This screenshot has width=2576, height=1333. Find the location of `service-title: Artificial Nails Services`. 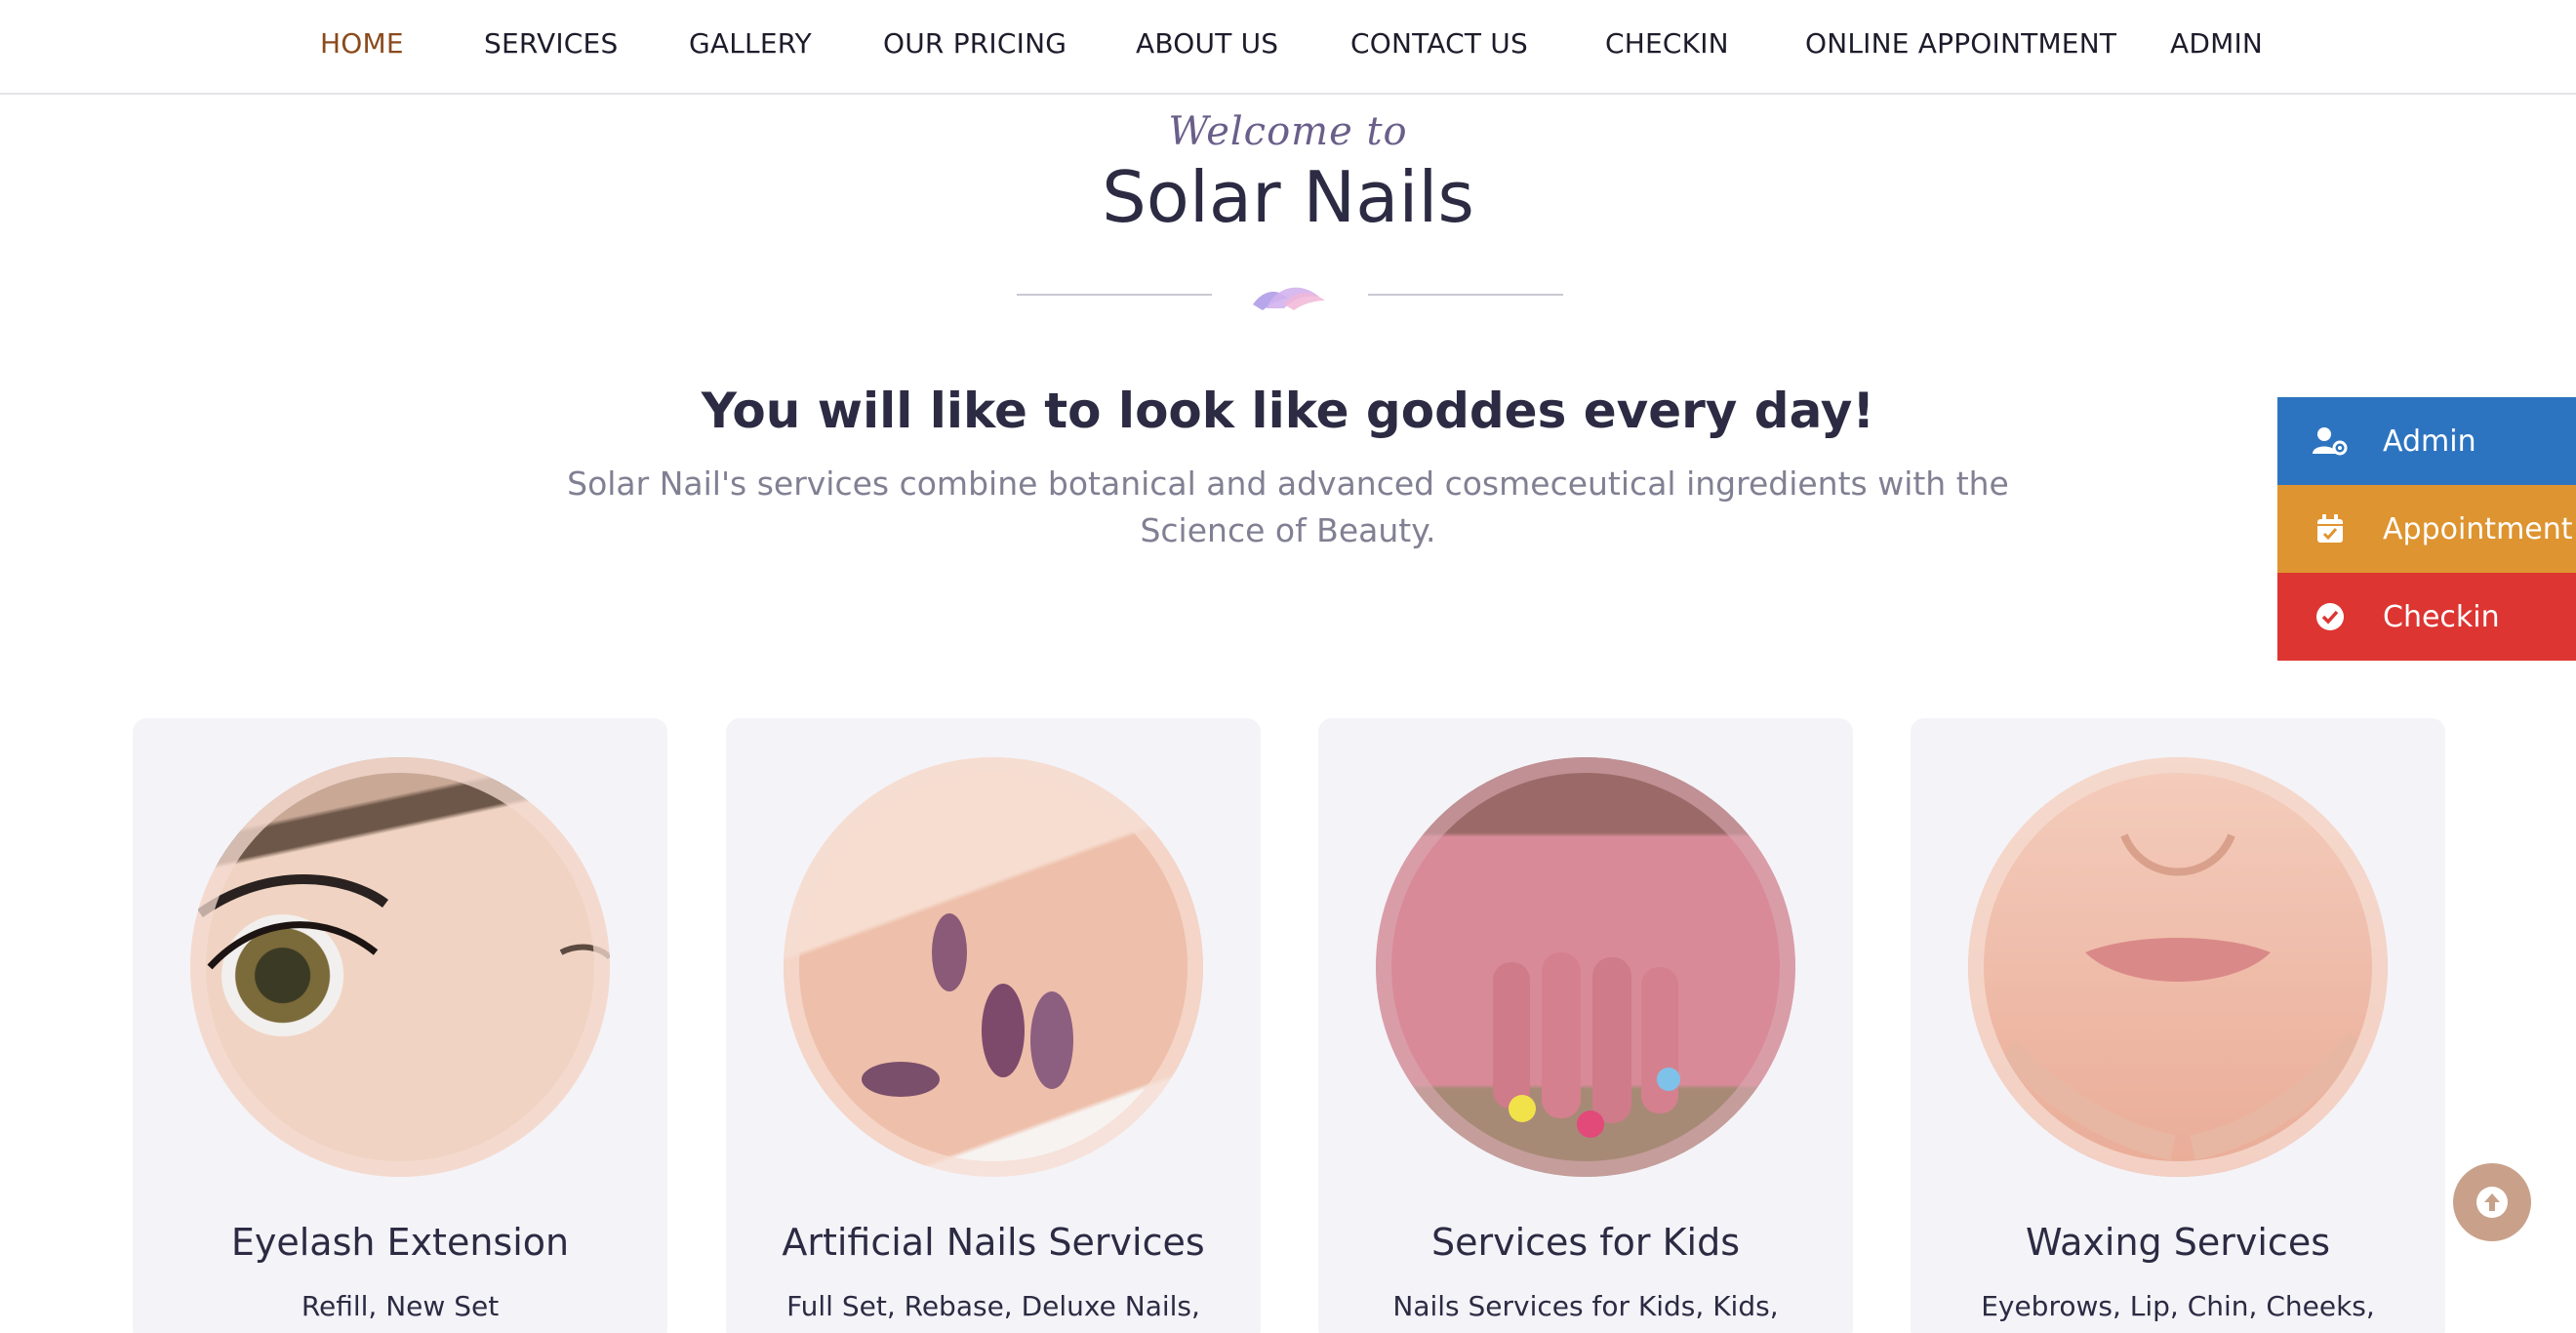

service-title: Artificial Nails Services is located at coordinates (993, 1243).